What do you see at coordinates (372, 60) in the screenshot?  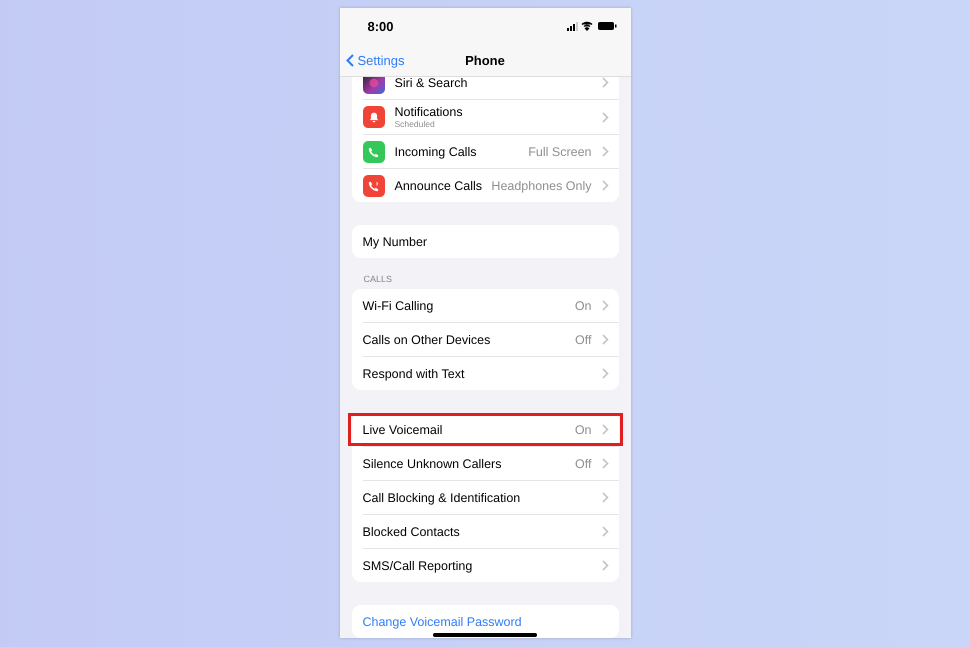 I see `back-link: Settings` at bounding box center [372, 60].